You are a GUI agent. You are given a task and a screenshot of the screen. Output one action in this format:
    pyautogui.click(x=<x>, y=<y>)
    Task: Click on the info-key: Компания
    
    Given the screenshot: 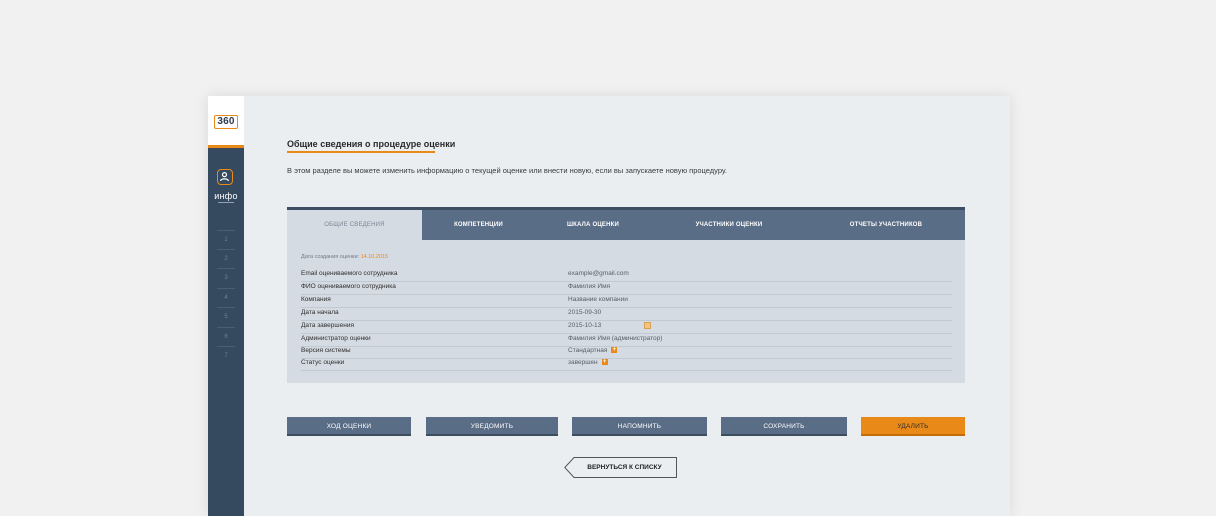 What is the action you would take?
    pyautogui.click(x=316, y=299)
    